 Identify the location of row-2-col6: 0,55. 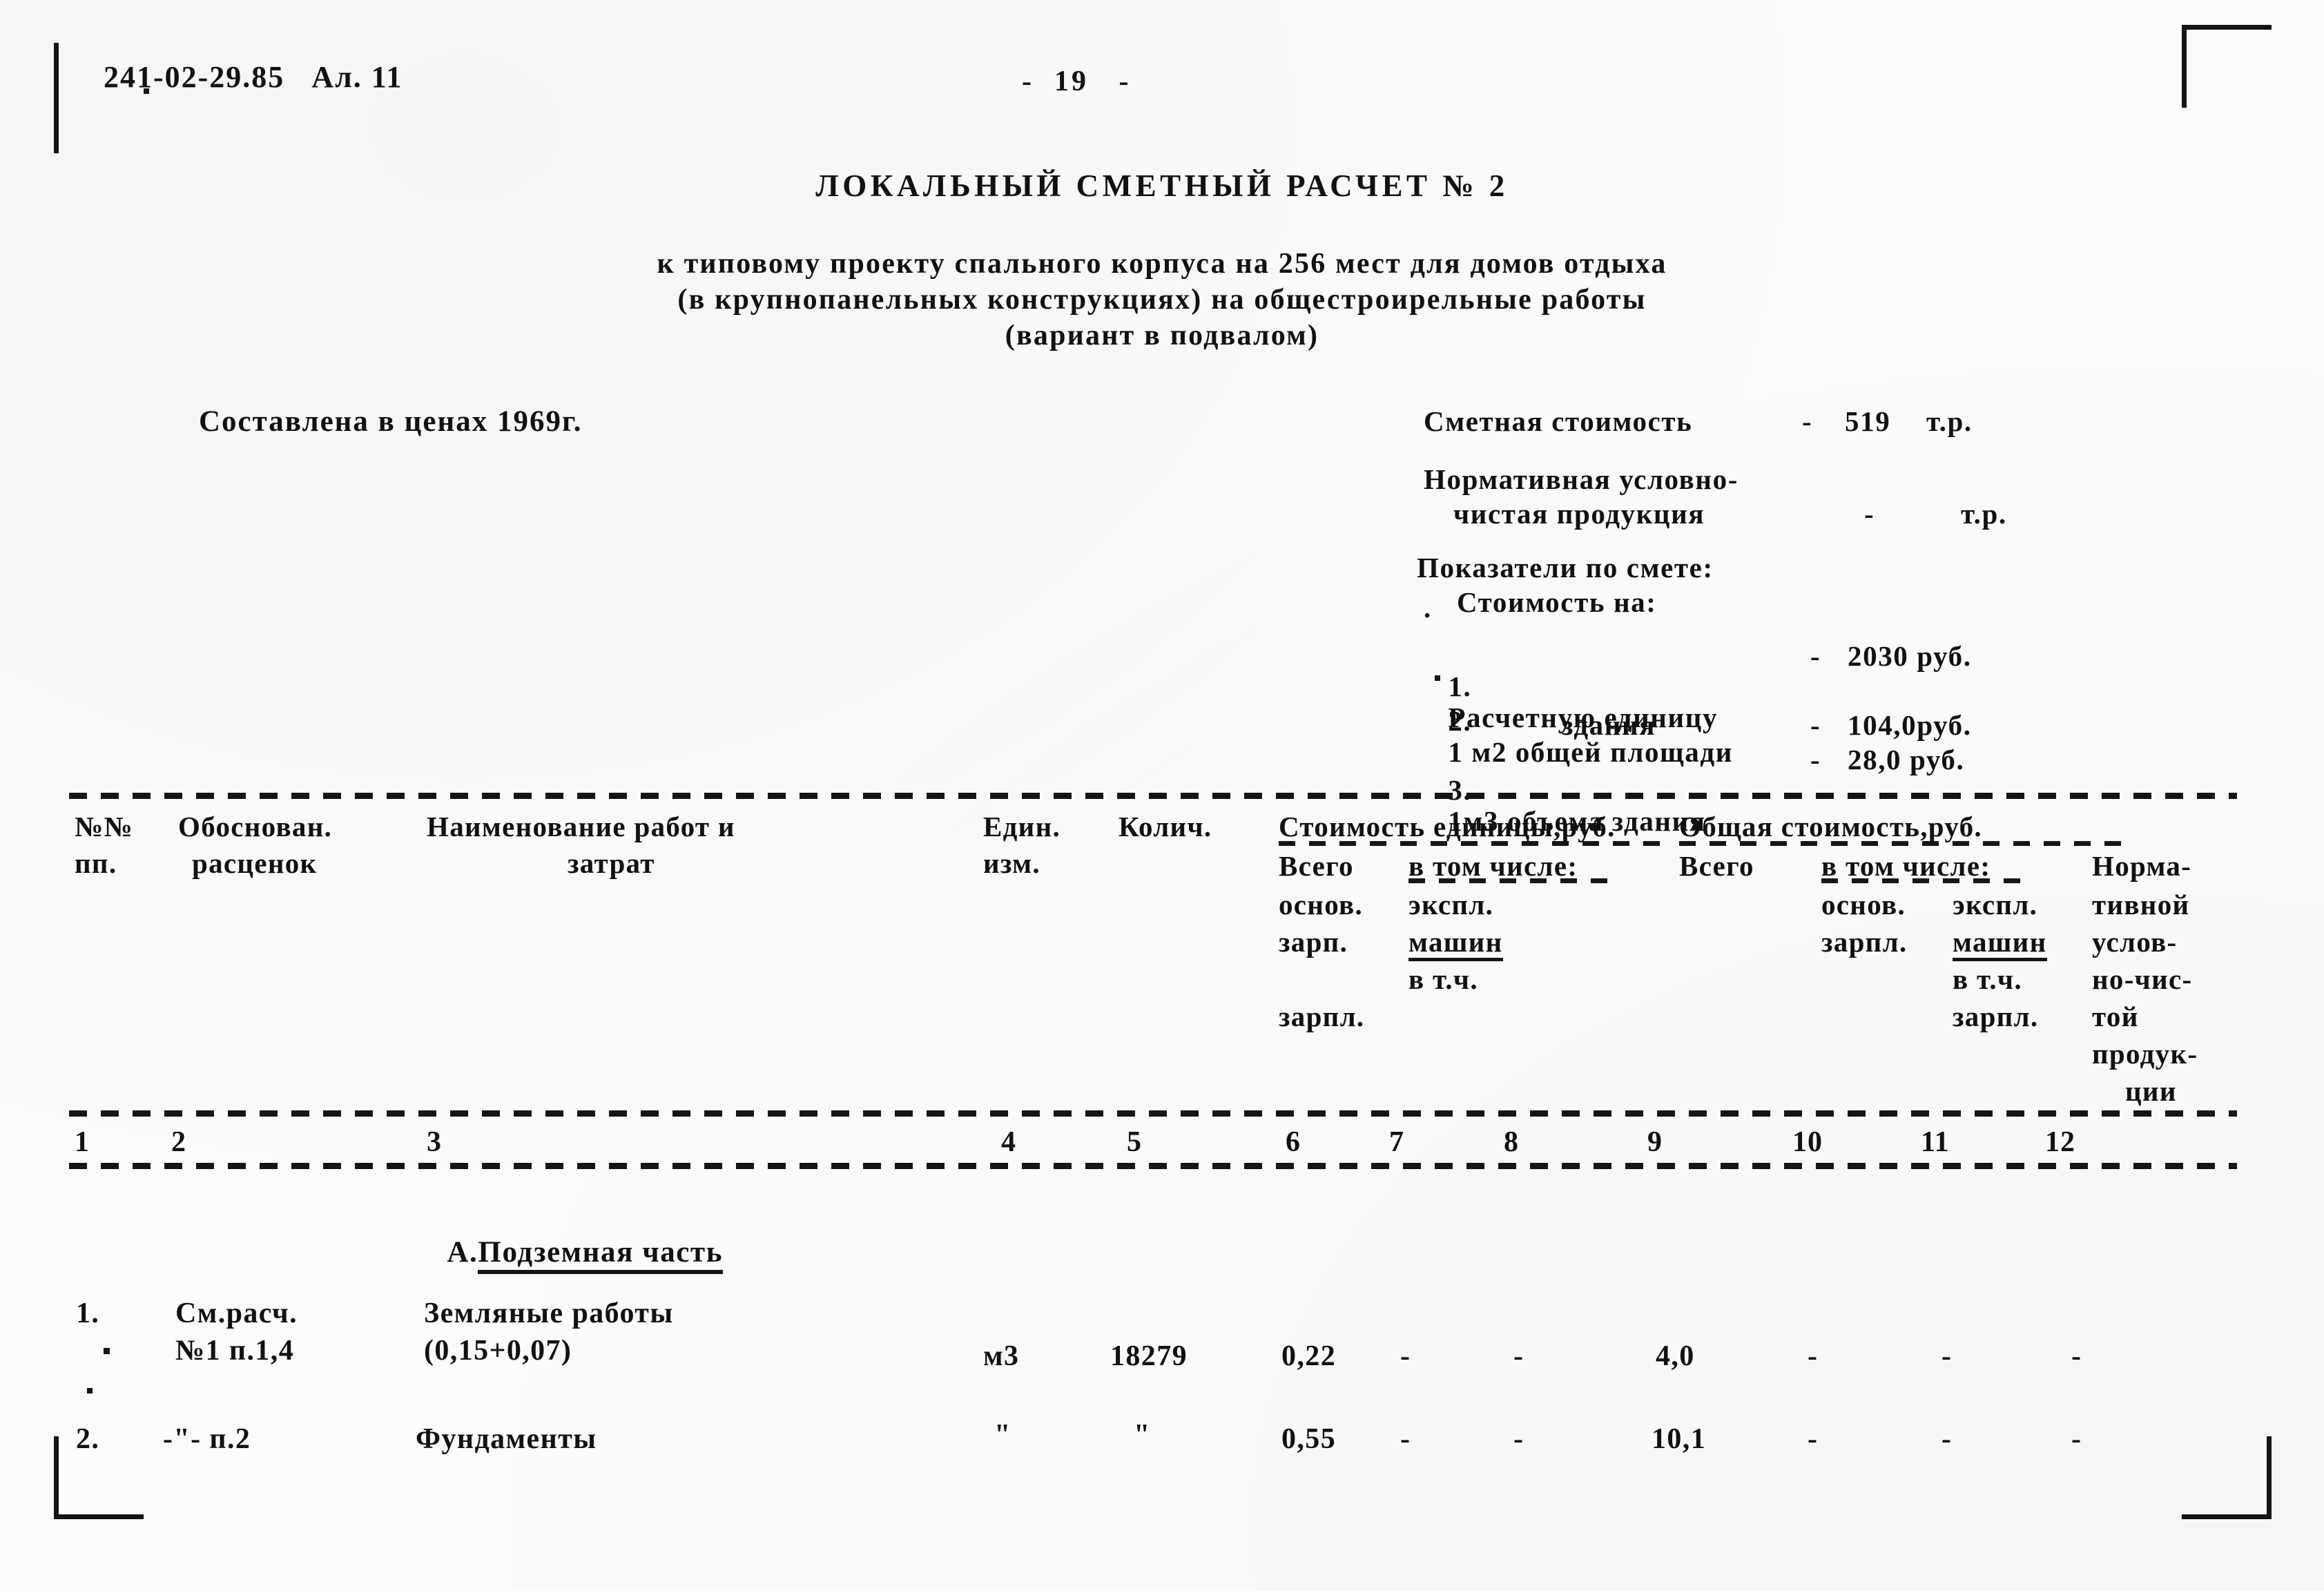
(1309, 1439).